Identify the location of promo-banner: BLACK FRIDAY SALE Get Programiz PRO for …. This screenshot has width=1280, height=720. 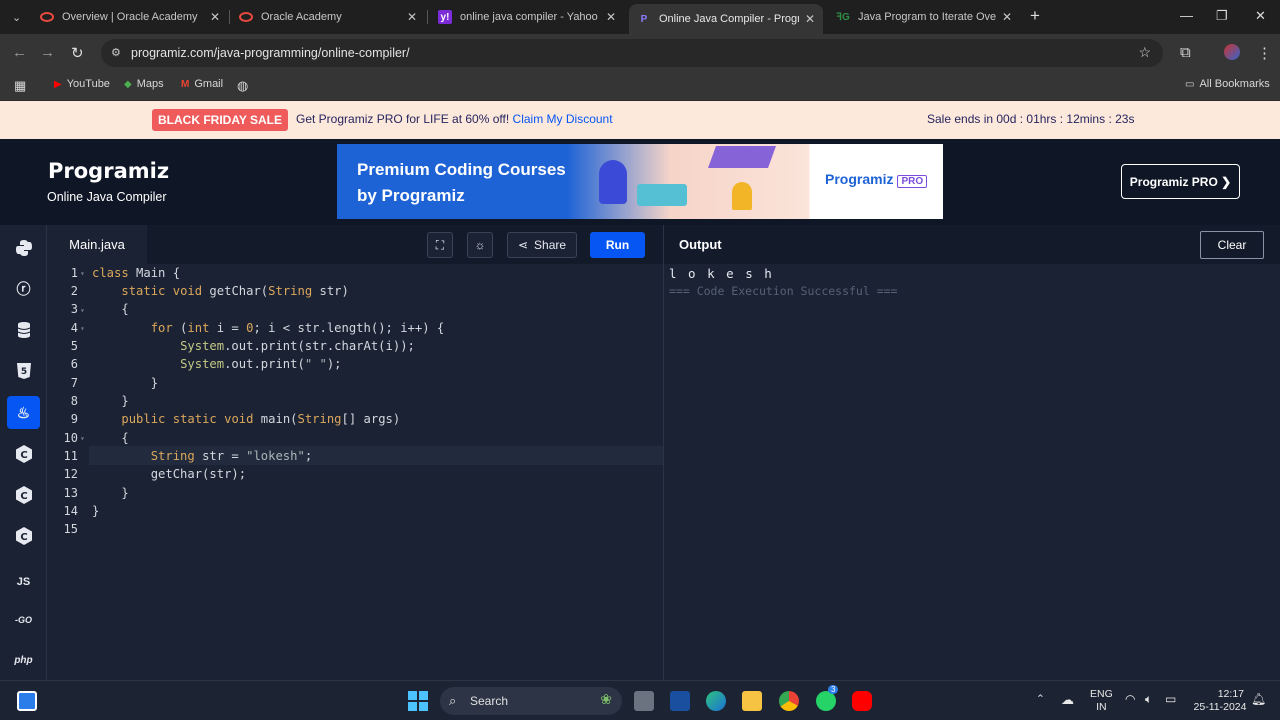
(640, 120).